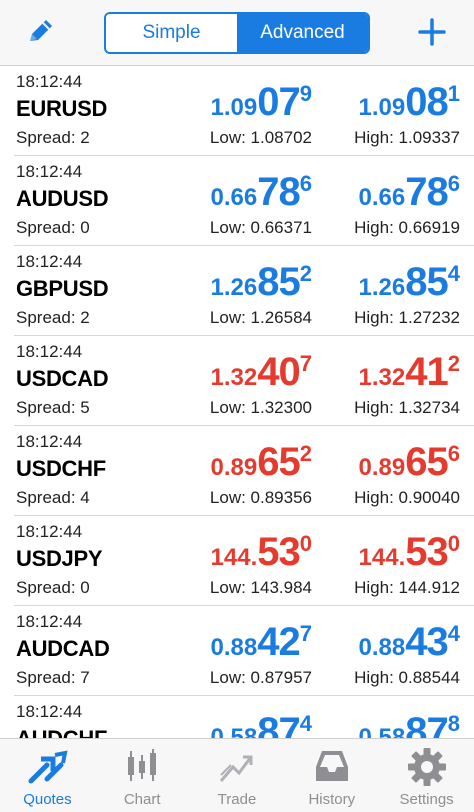  What do you see at coordinates (62, 378) in the screenshot?
I see `quote-symbol: USDCAD` at bounding box center [62, 378].